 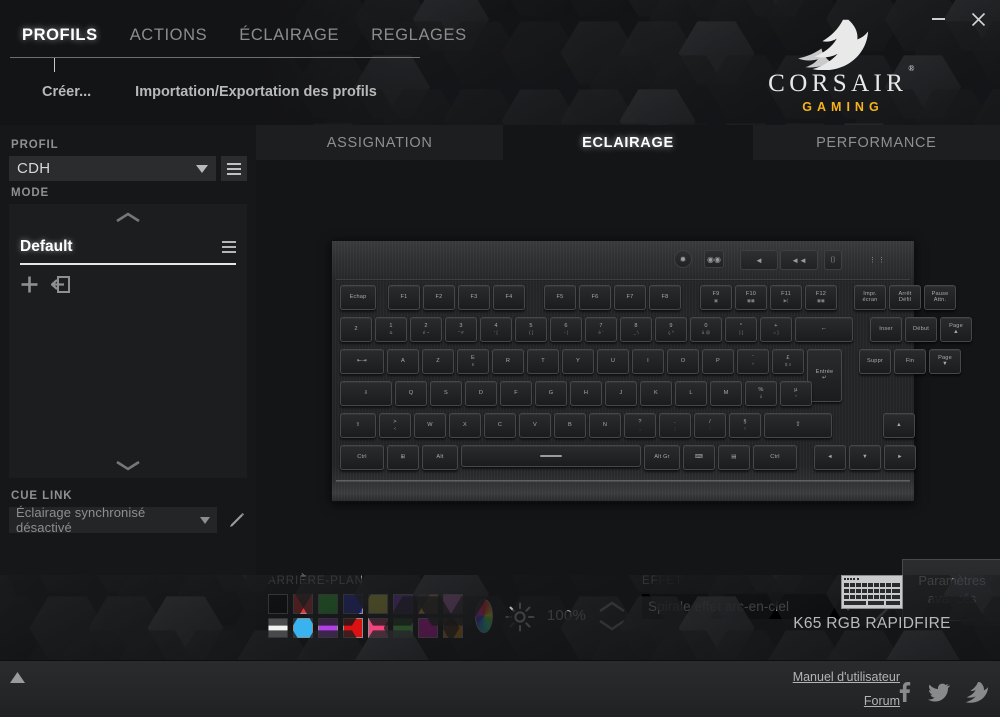 I want to click on key-c: C, so click(x=500, y=425).